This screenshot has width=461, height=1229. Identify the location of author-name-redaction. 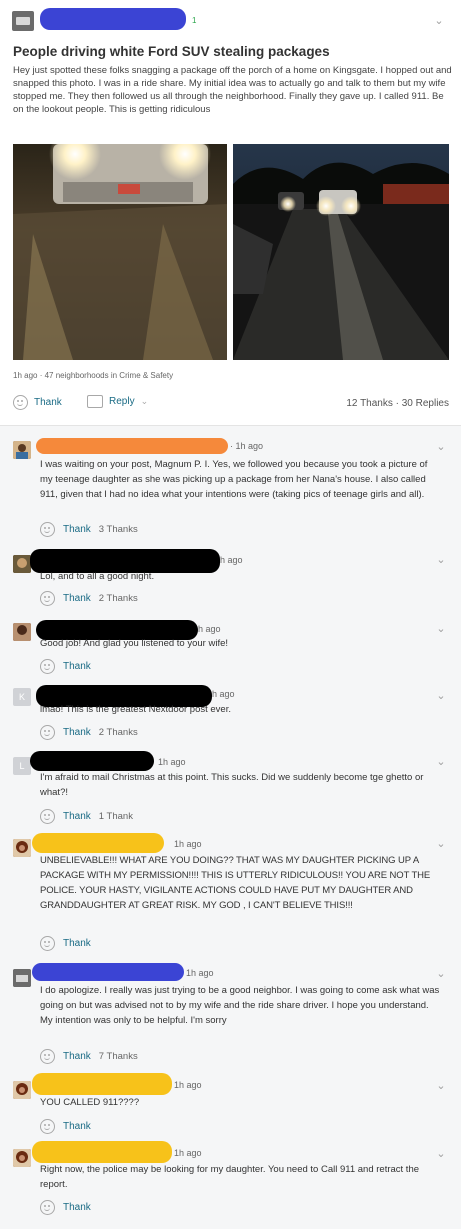
(113, 19).